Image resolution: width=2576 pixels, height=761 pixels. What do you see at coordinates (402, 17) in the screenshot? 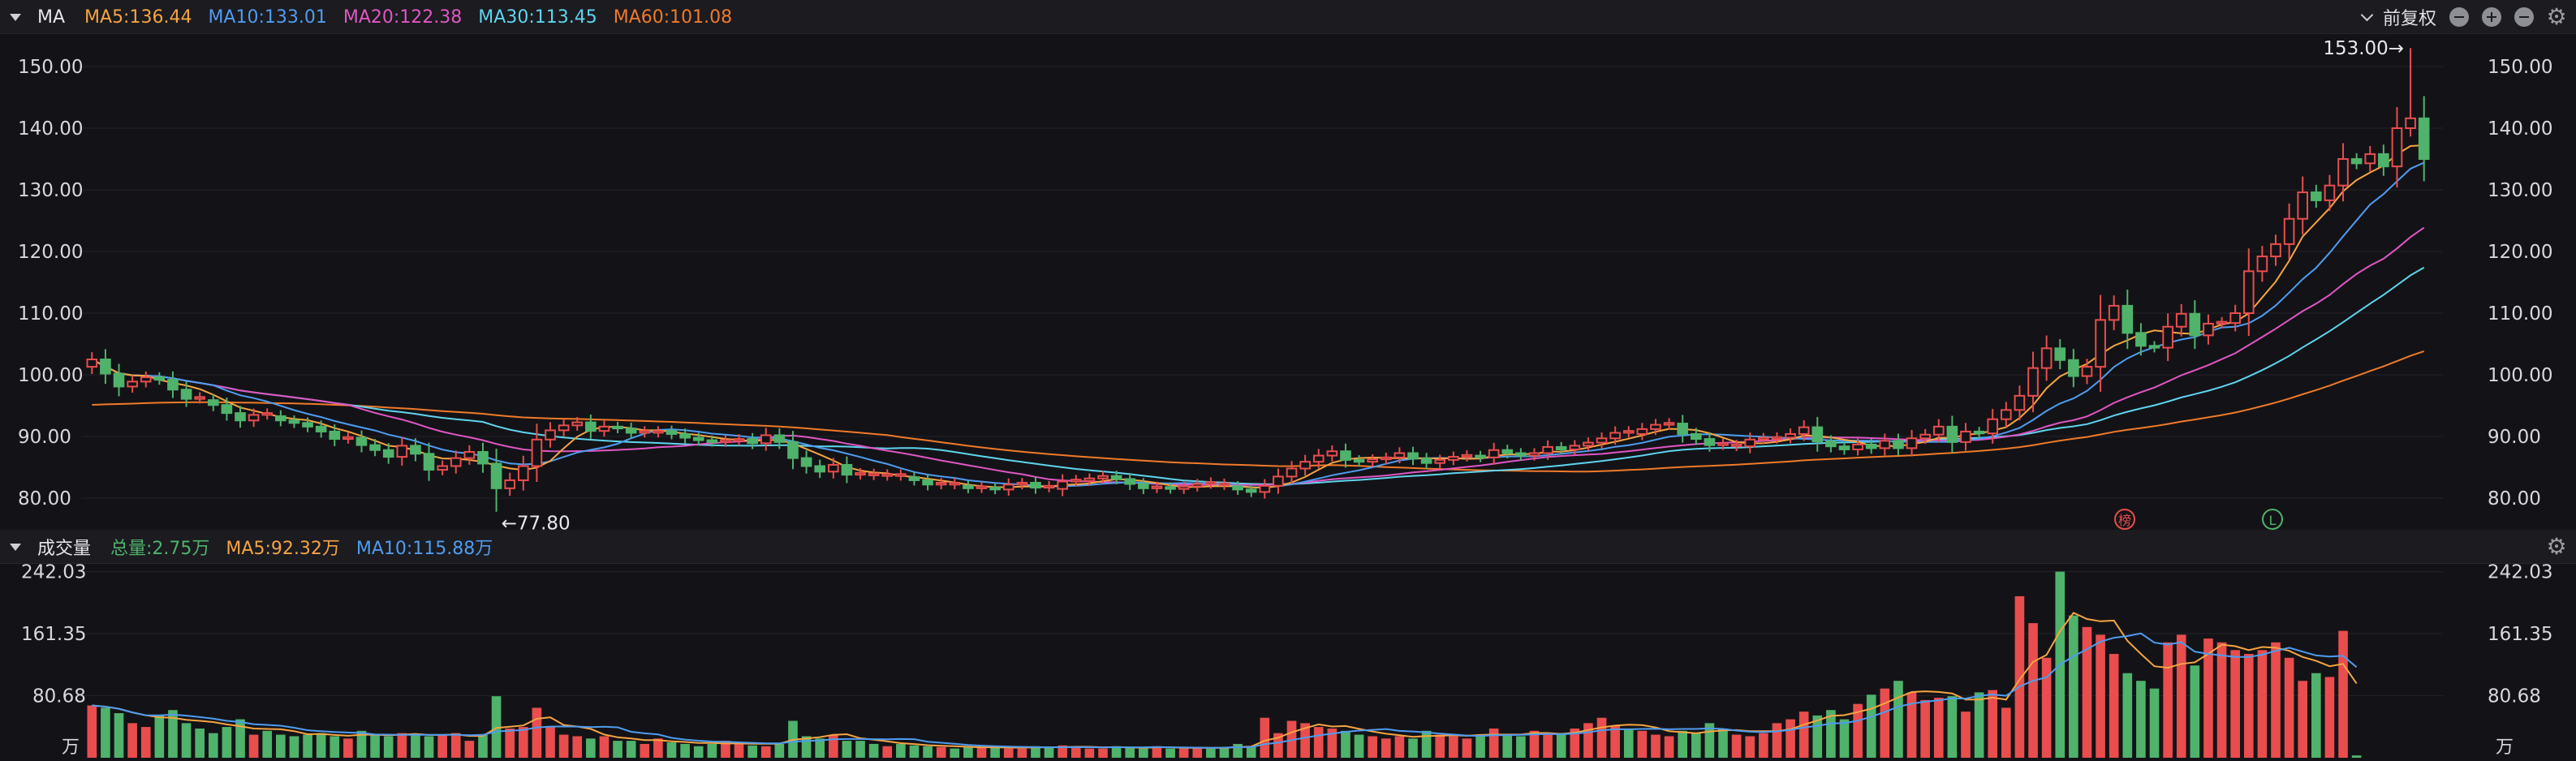
I see `ma20-value: MA20:122.38` at bounding box center [402, 17].